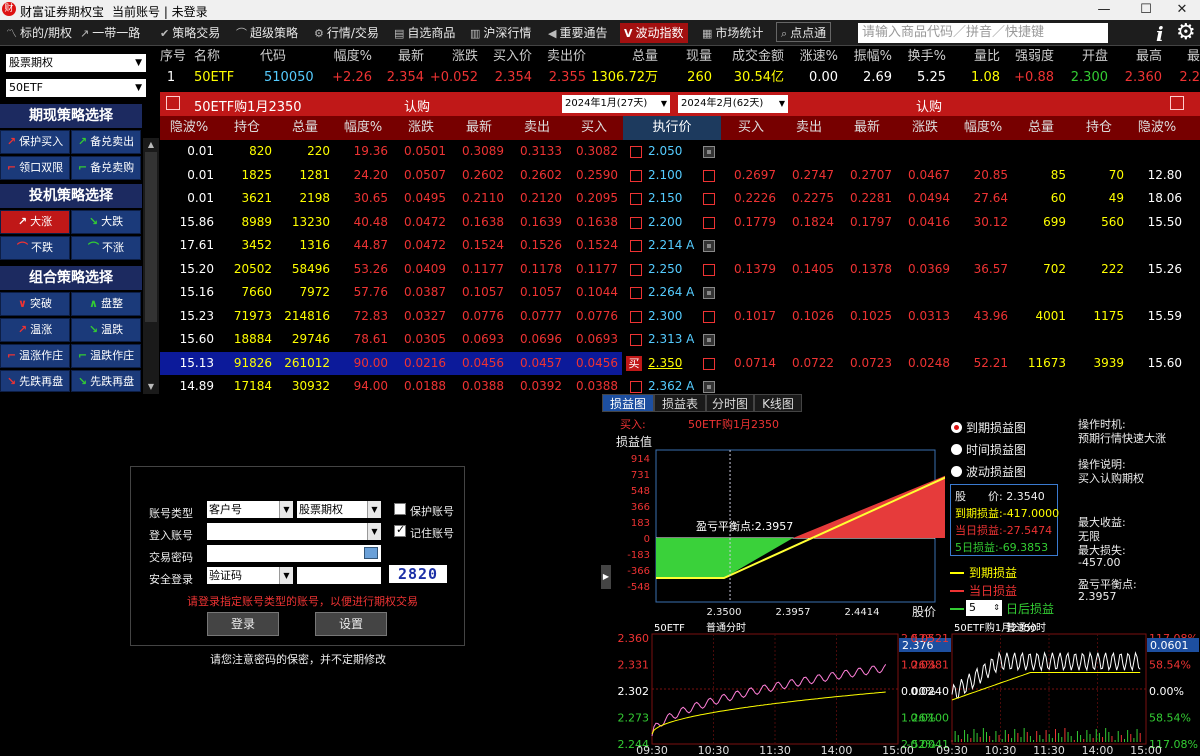 This screenshot has height=756, width=1200. I want to click on chain-header-right-2: 最新, so click(867, 128).